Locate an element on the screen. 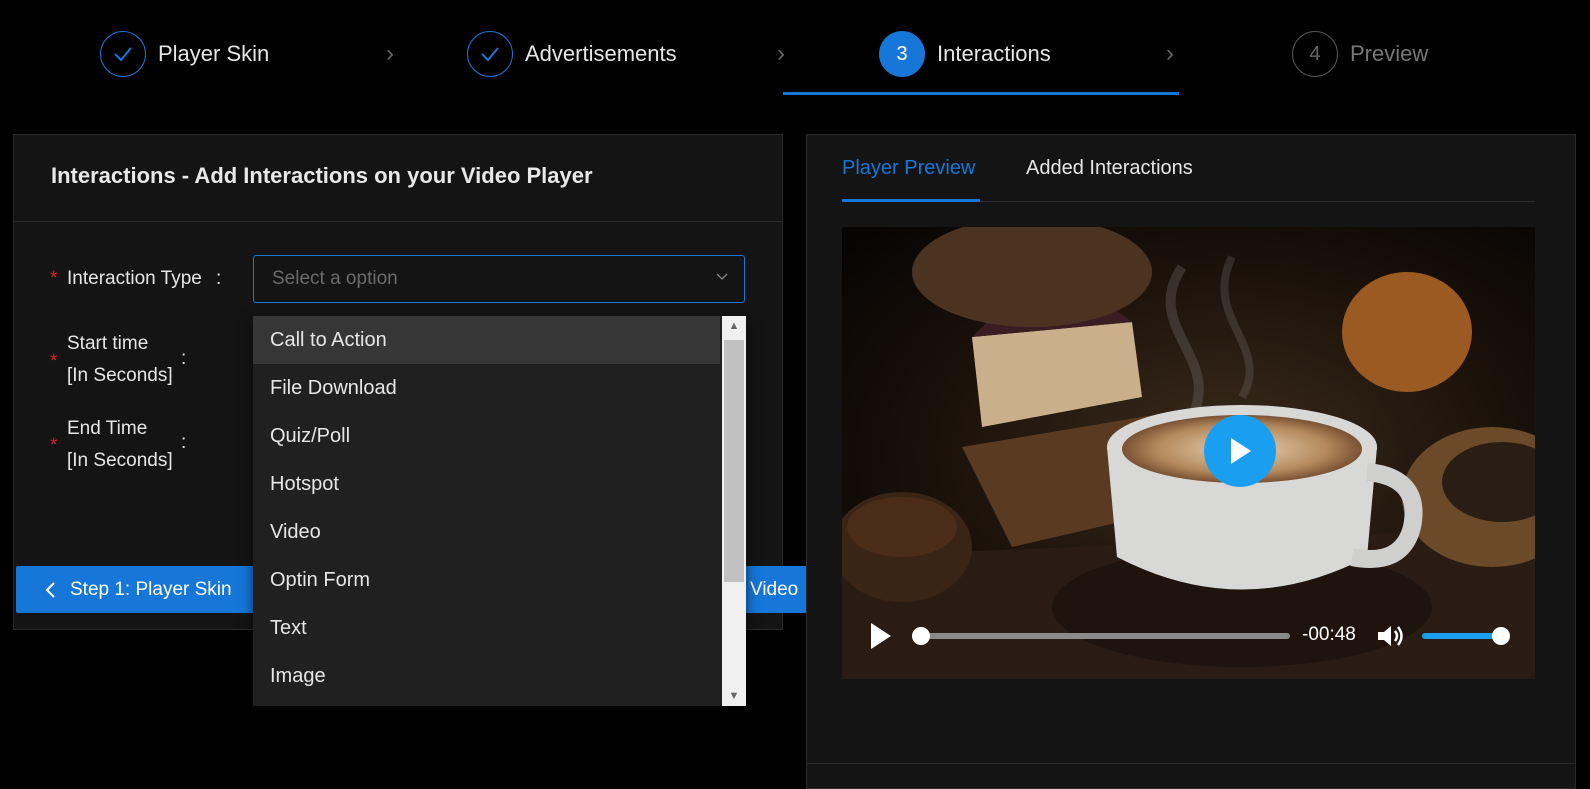 The height and width of the screenshot is (789, 1590). step-label: Preview is located at coordinates (1389, 53).